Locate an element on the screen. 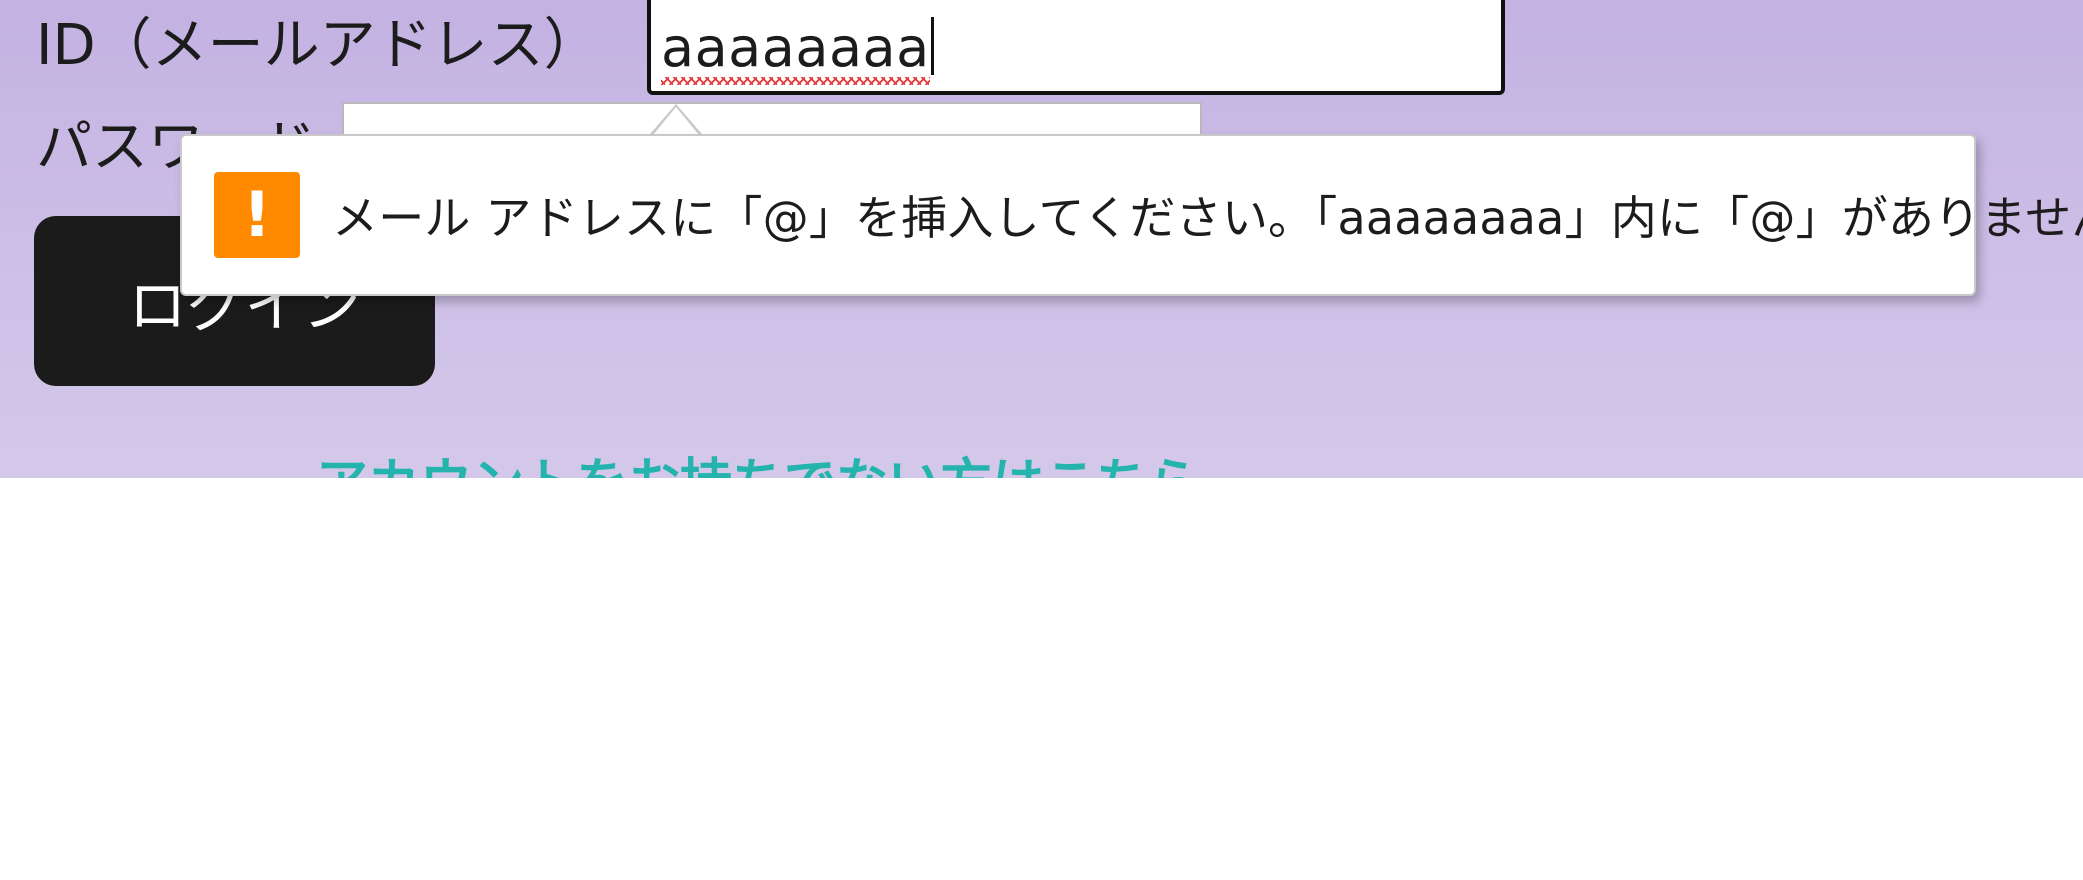  register-link: アカウントをお持ちでない方はこちら is located at coordinates (758, 468).